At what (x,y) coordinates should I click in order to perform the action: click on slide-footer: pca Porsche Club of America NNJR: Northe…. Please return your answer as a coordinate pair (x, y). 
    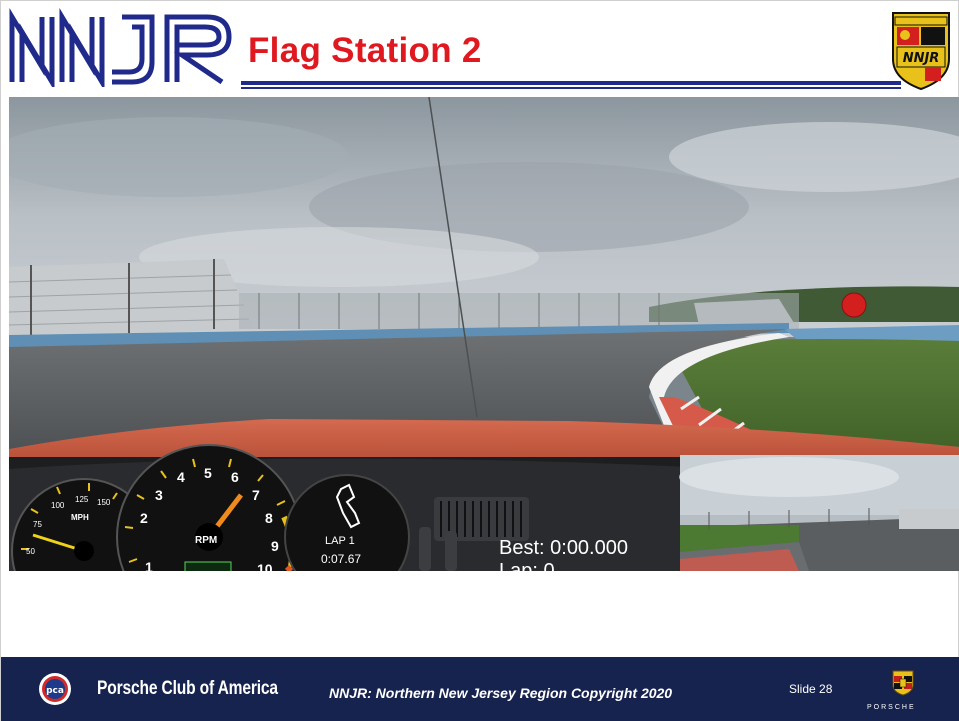
    Looking at the image, I should click on (480, 689).